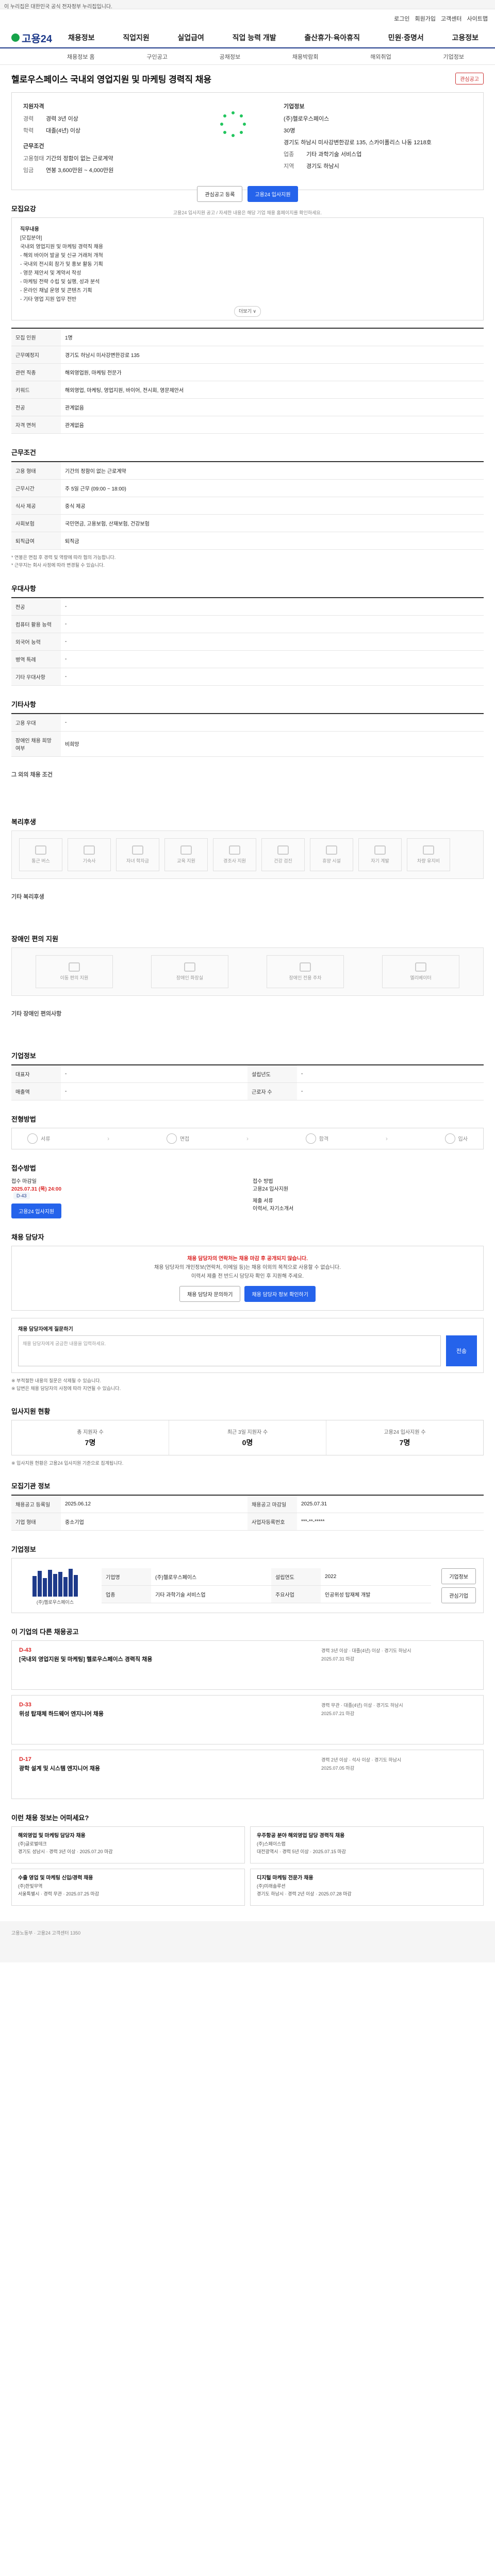 This screenshot has height=2576, width=495. Describe the element at coordinates (247, 1138) in the screenshot. I see `process-flow: 서류 › 면접 › 합격 › 입사` at that location.